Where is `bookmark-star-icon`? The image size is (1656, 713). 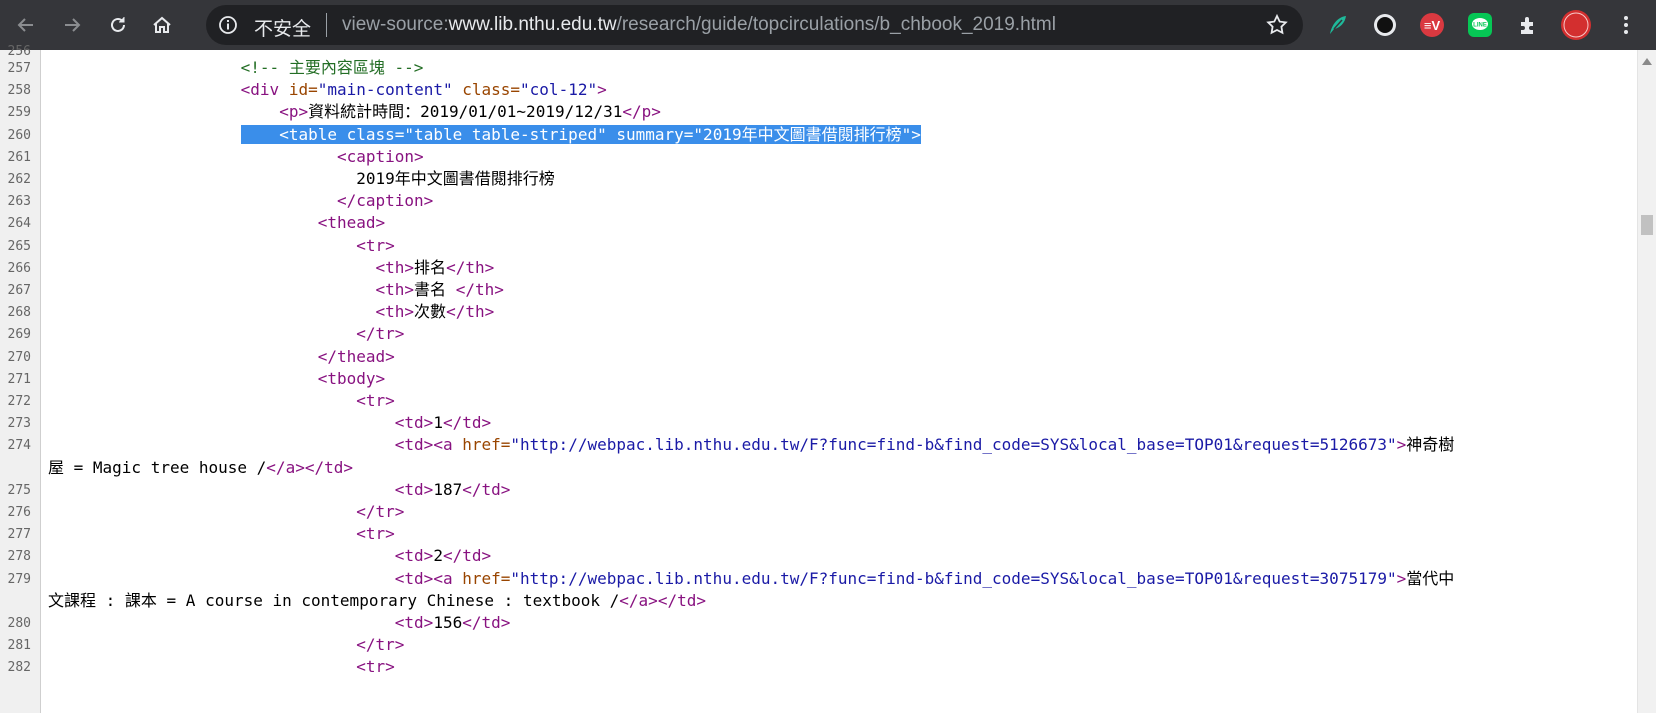
bookmark-star-icon is located at coordinates (1277, 25).